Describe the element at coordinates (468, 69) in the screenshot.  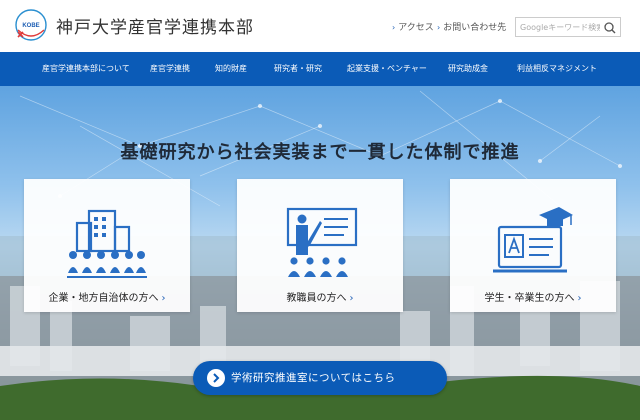
I see `nav-item-grants: 研究助成金` at that location.